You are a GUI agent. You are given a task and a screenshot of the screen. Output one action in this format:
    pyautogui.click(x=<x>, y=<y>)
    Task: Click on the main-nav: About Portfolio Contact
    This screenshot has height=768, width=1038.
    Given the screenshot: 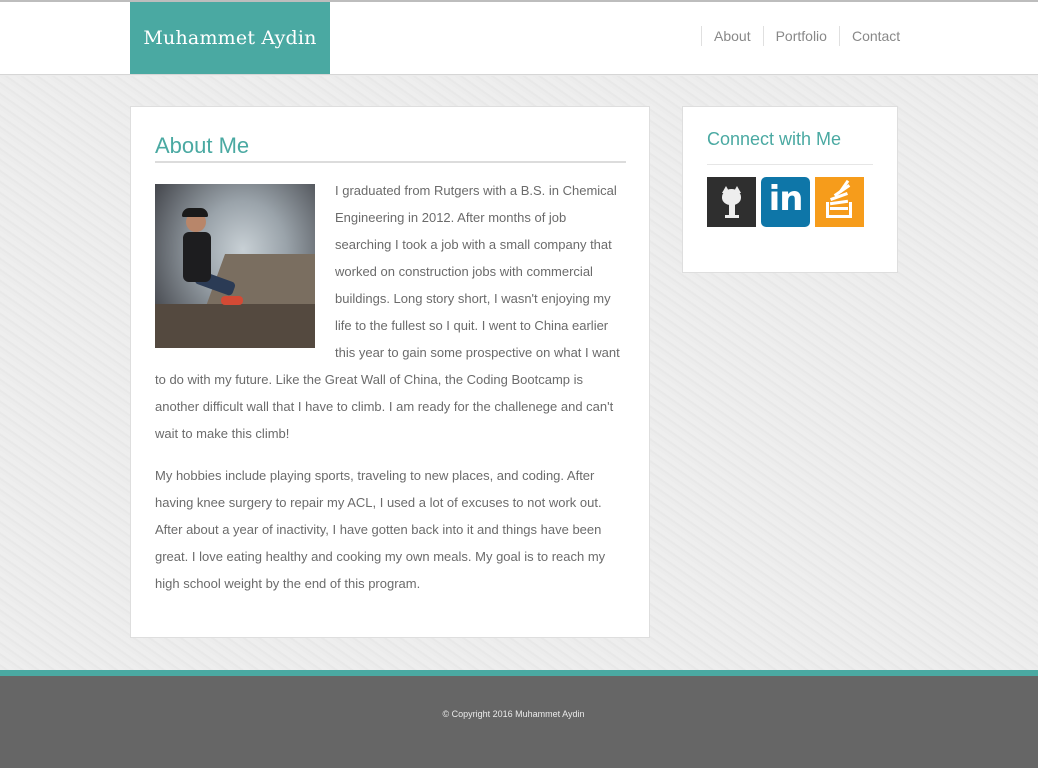 What is the action you would take?
    pyautogui.click(x=806, y=36)
    